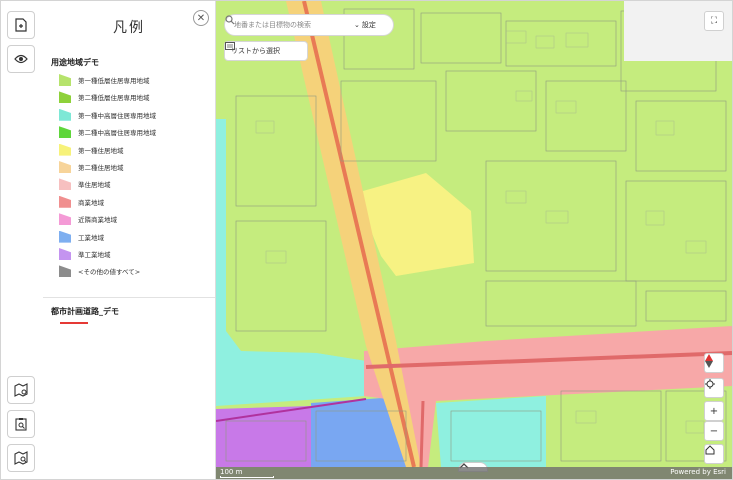 The width and height of the screenshot is (733, 480). Describe the element at coordinates (230, 46) in the screenshot. I see `list-icon` at that location.